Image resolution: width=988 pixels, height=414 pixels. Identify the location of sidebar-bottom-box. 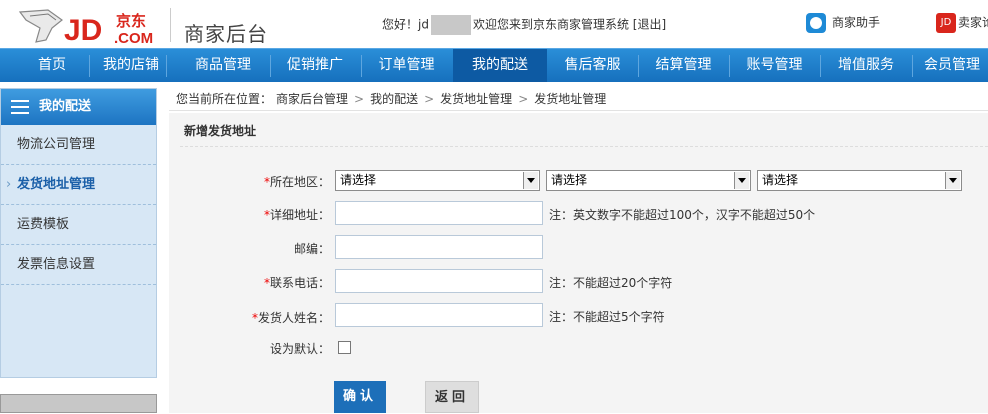
(78, 403).